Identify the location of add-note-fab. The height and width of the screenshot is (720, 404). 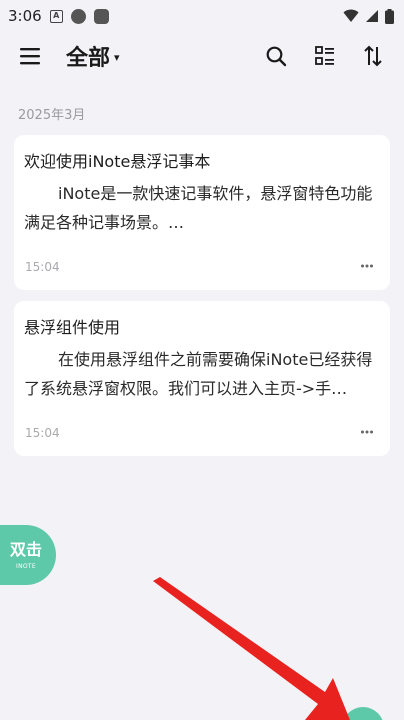
(363, 713).